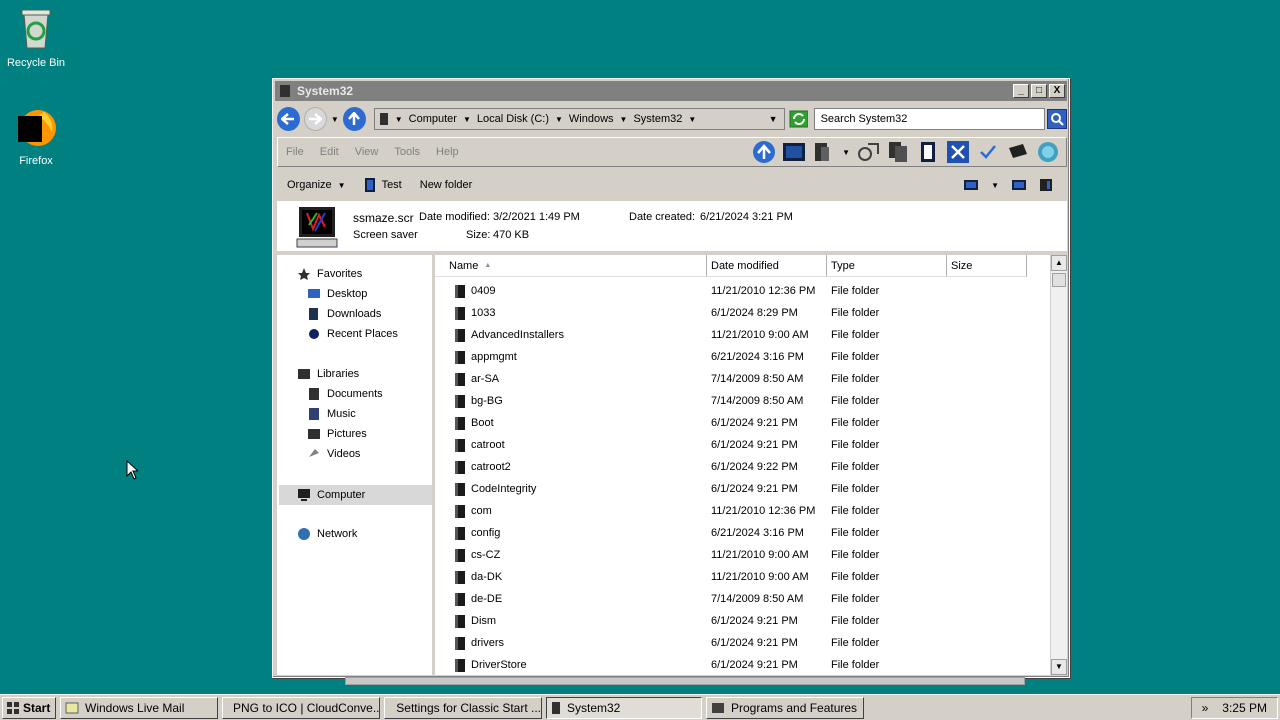 Image resolution: width=1280 pixels, height=720 pixels. Describe the element at coordinates (288, 119) in the screenshot. I see `back-button` at that location.